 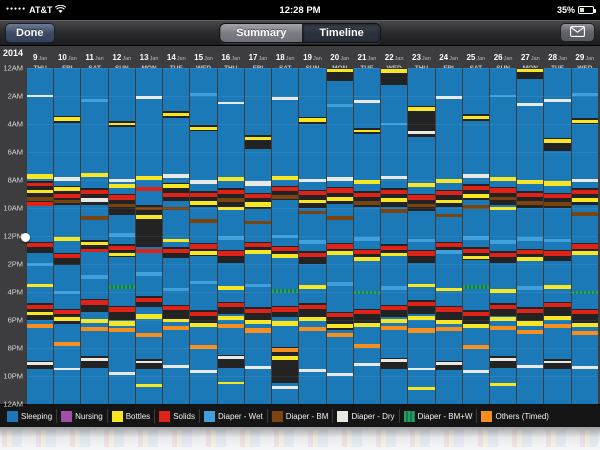 What do you see at coordinates (300, 438) in the screenshot?
I see `timeline-overview-scrubber` at bounding box center [300, 438].